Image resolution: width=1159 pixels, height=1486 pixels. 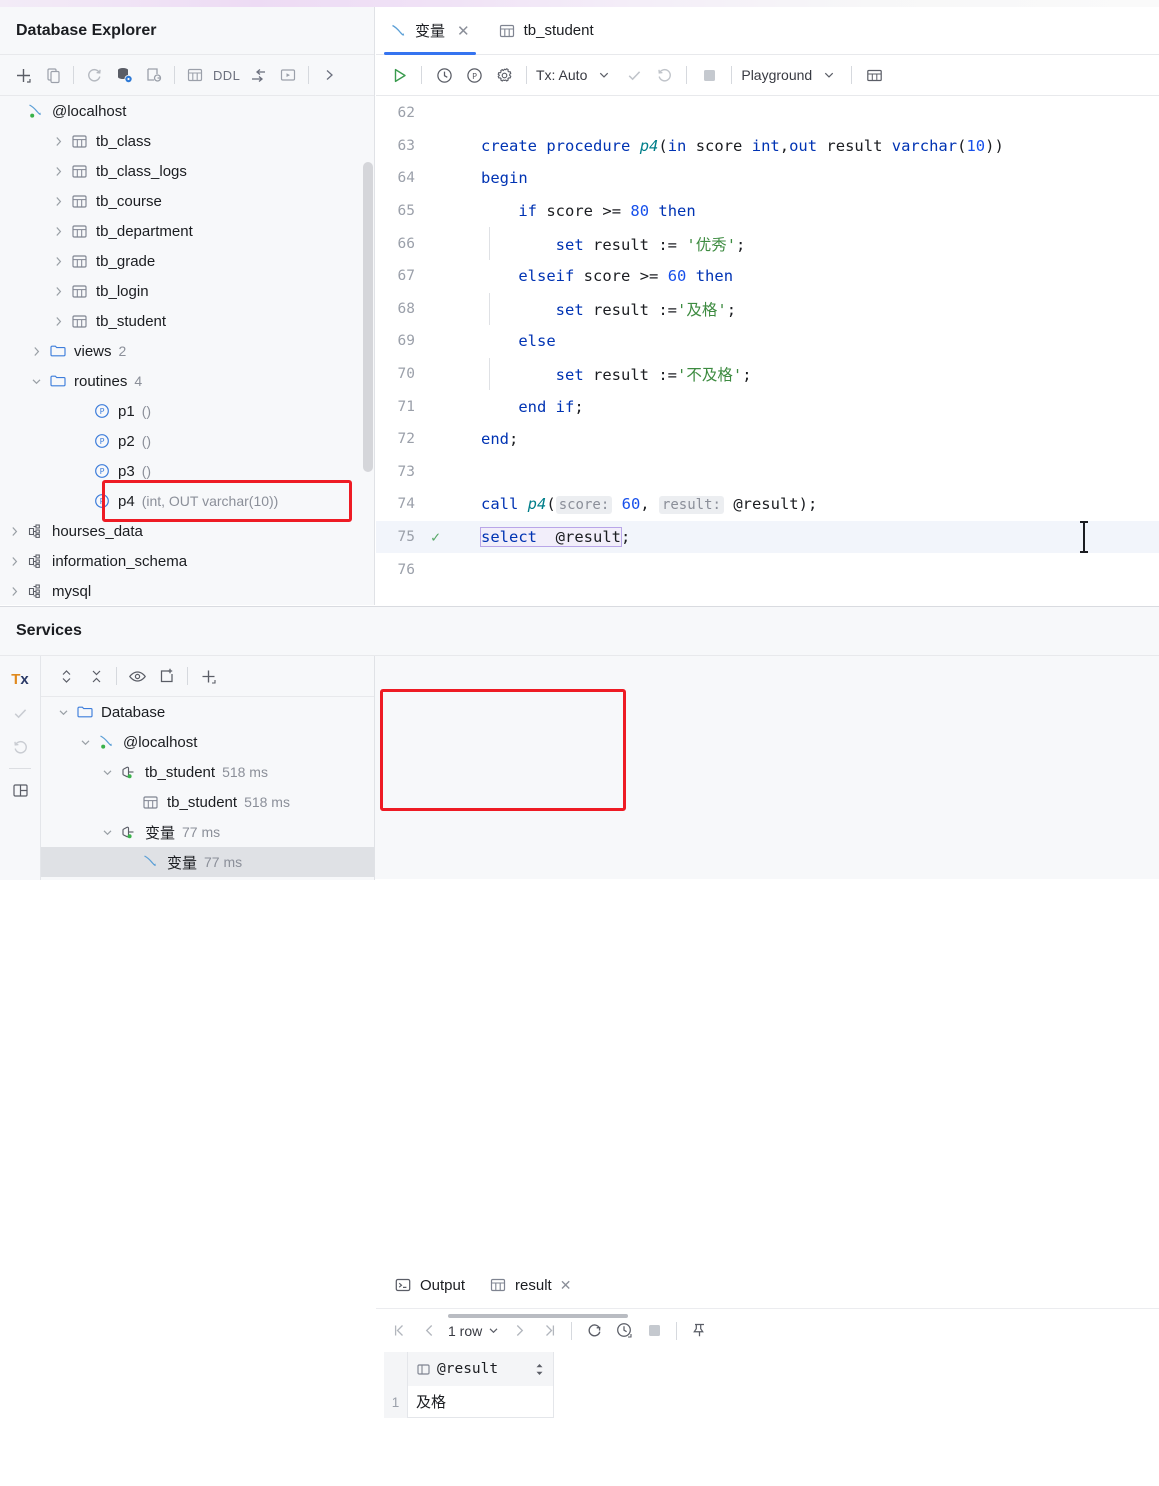 What do you see at coordinates (329, 75) in the screenshot?
I see `expand-toolbar-icon` at bounding box center [329, 75].